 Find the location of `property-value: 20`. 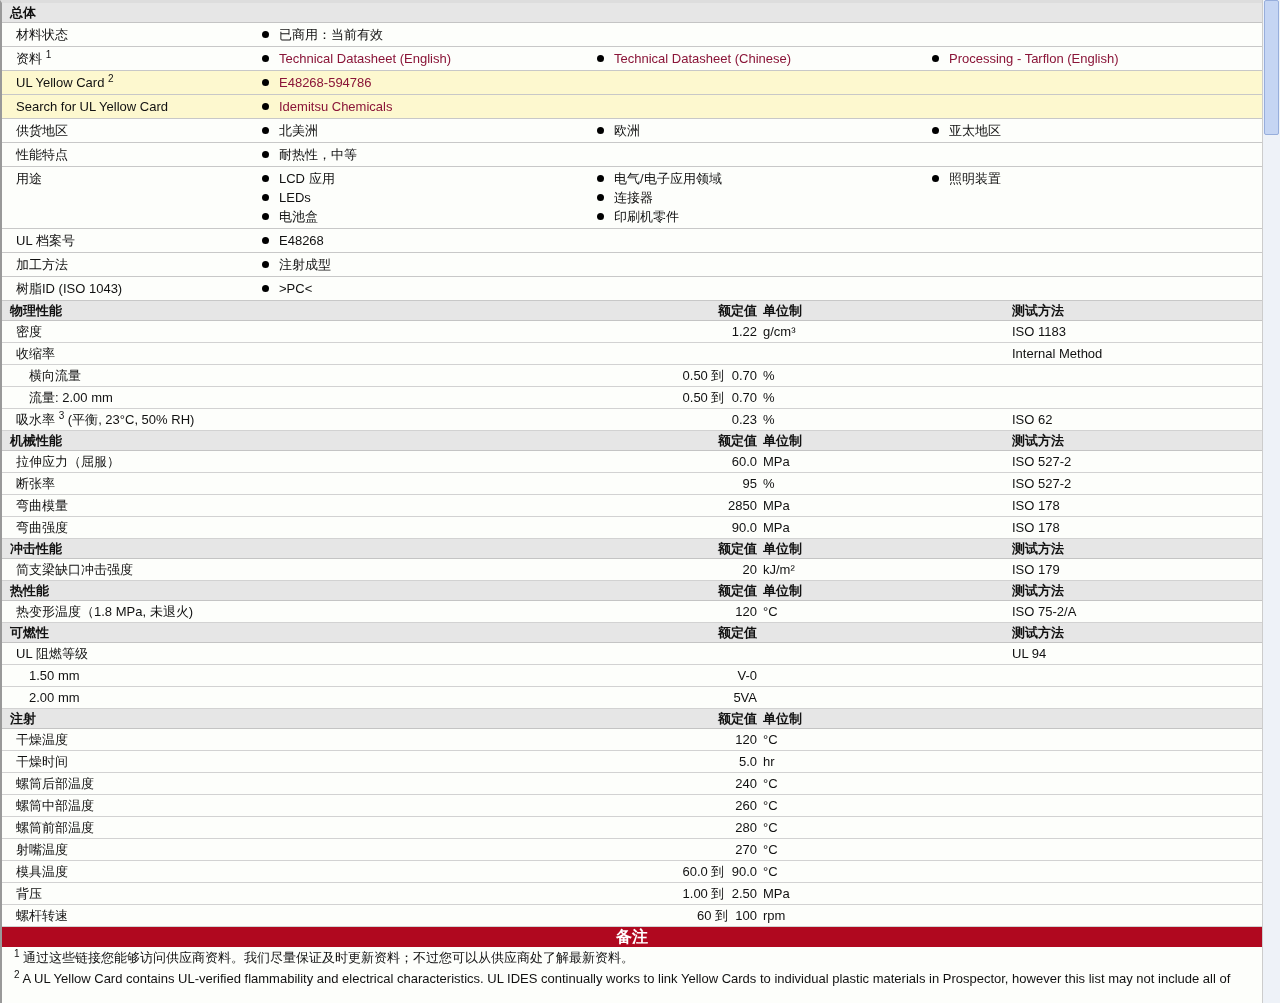

property-value: 20 is located at coordinates (749, 569).